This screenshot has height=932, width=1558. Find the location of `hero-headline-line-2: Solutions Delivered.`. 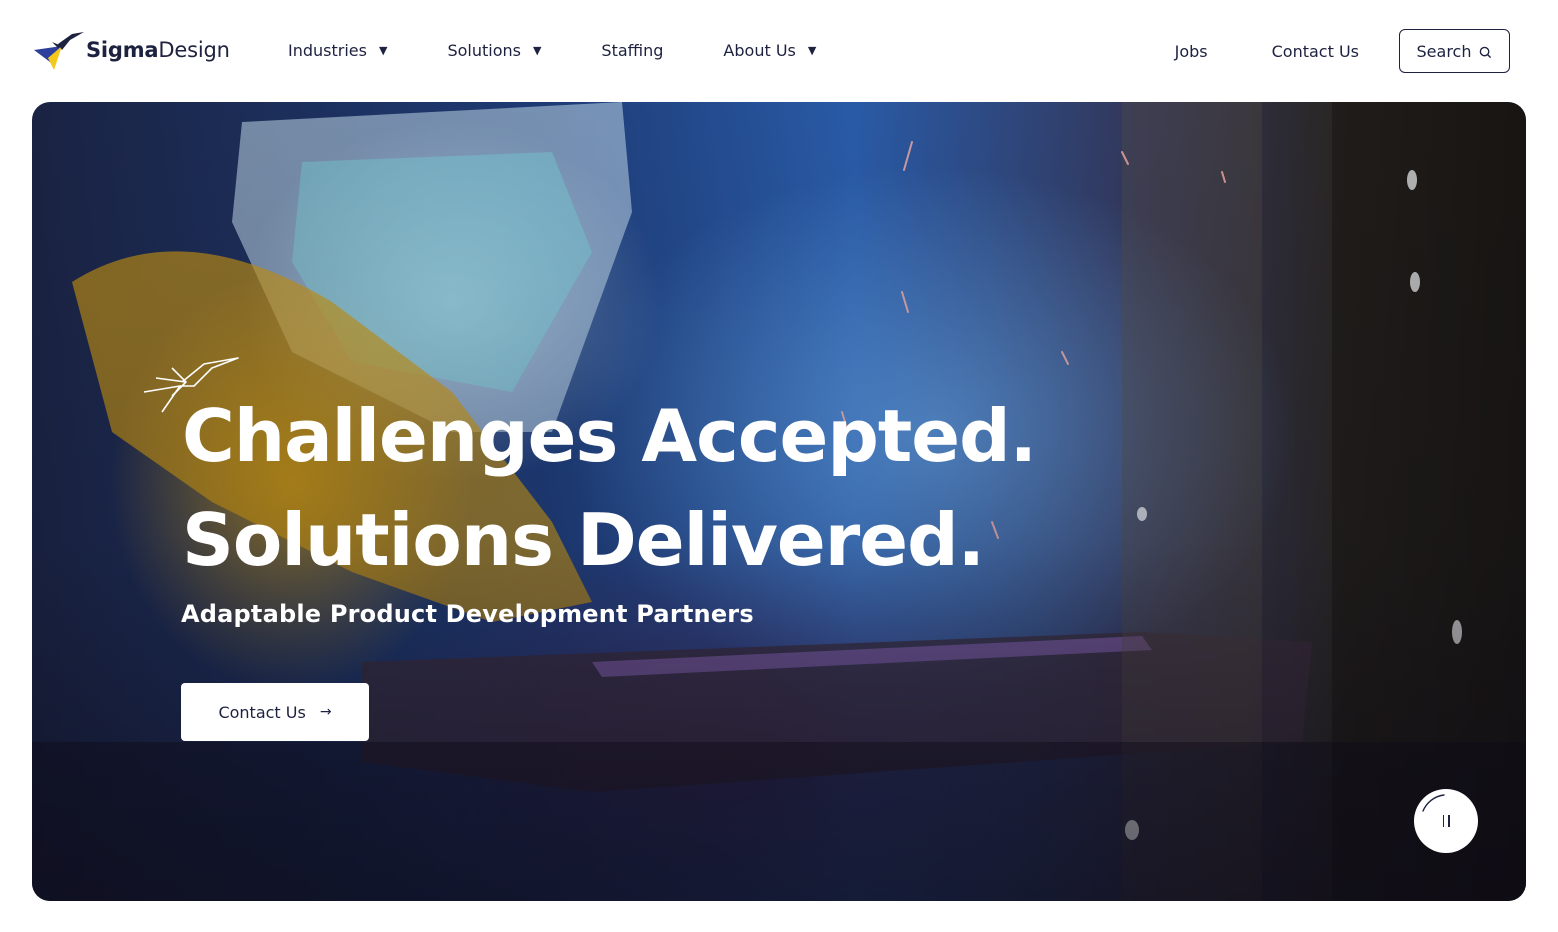

hero-headline-line-2: Solutions Delivered. is located at coordinates (583, 540).